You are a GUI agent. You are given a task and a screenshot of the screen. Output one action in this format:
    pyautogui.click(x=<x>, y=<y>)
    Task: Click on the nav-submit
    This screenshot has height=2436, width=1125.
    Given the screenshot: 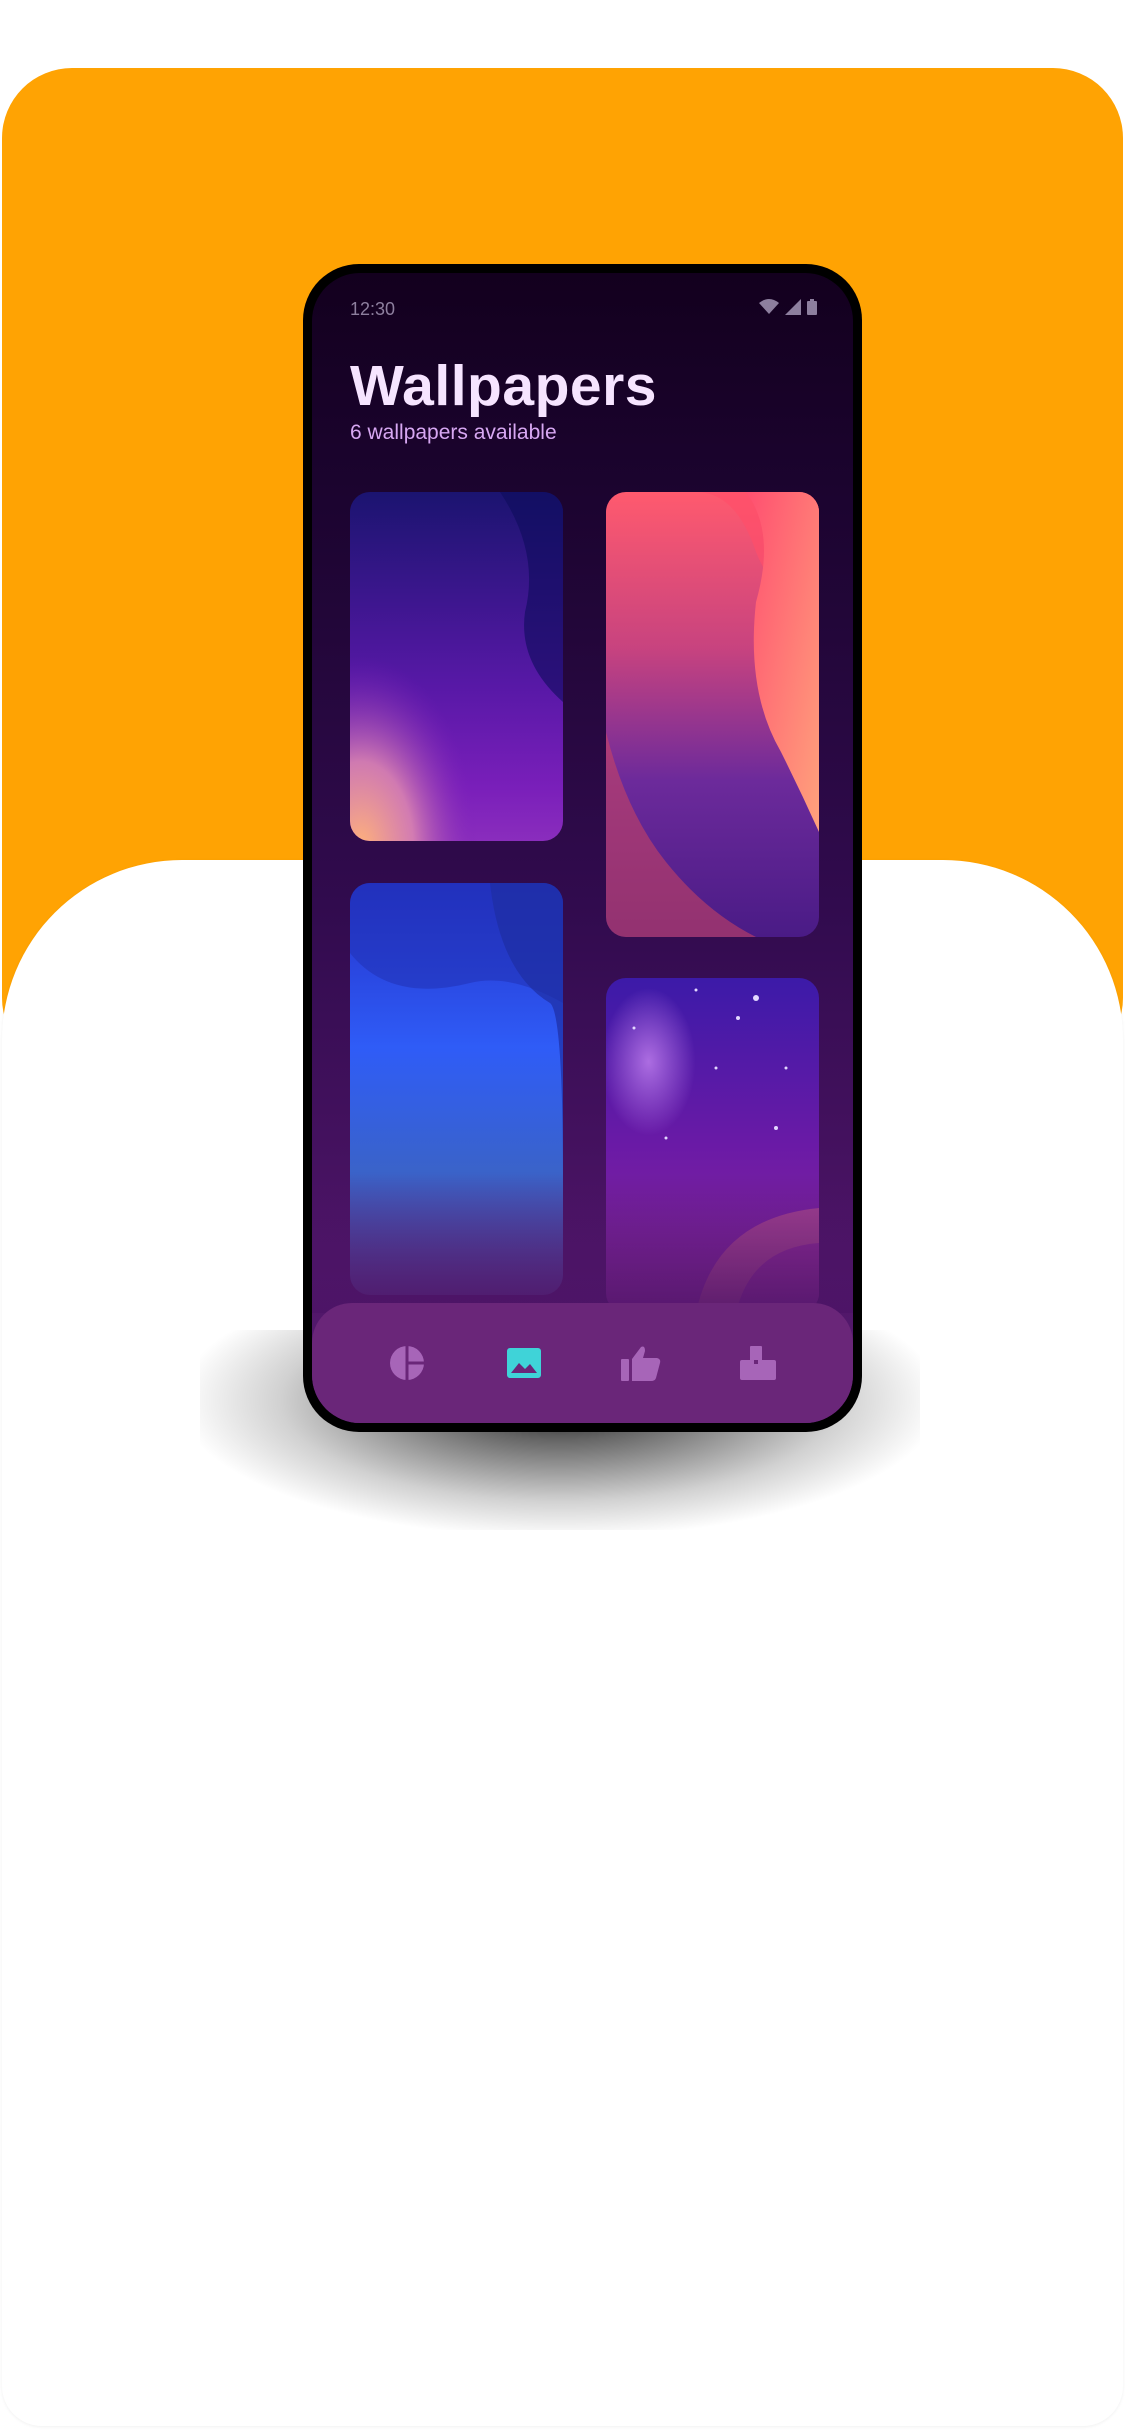 What is the action you would take?
    pyautogui.click(x=758, y=1363)
    